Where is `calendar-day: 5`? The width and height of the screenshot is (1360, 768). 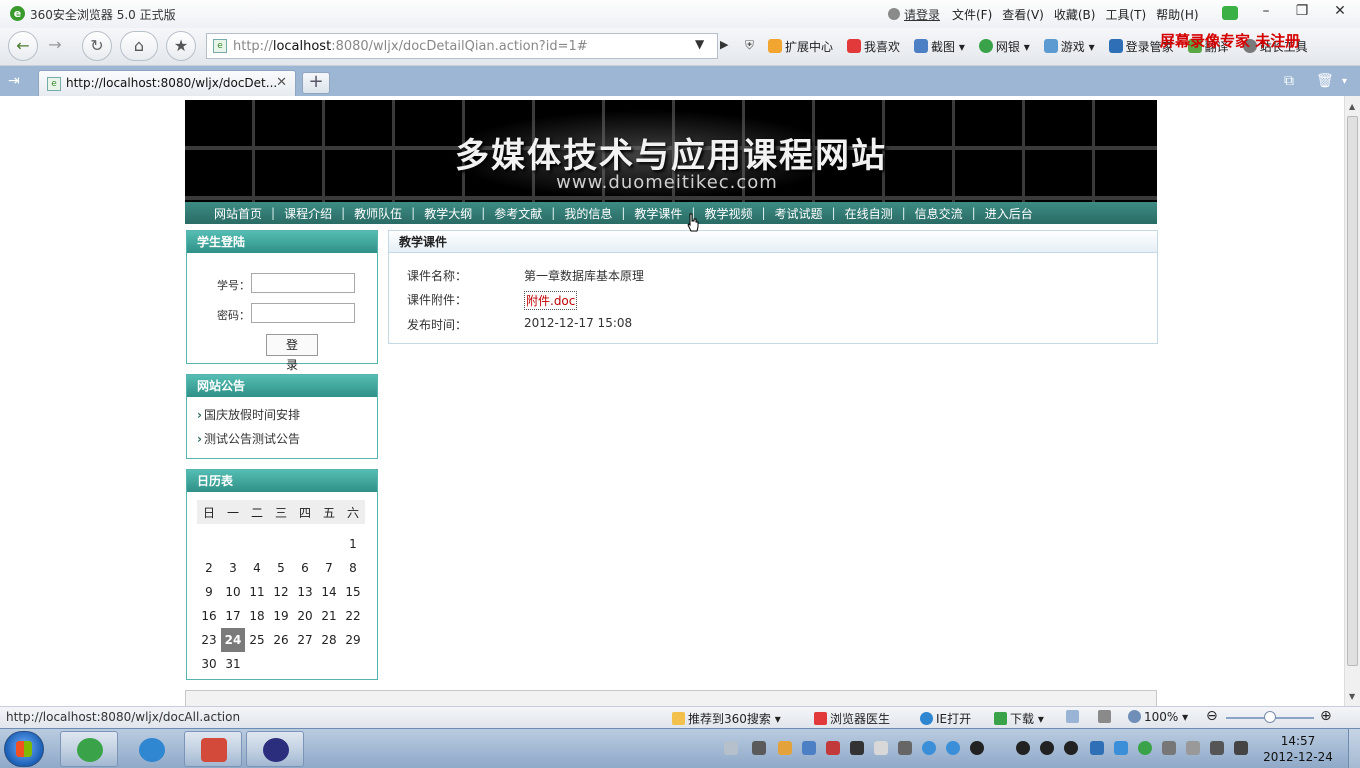
calendar-day: 5 is located at coordinates (281, 568).